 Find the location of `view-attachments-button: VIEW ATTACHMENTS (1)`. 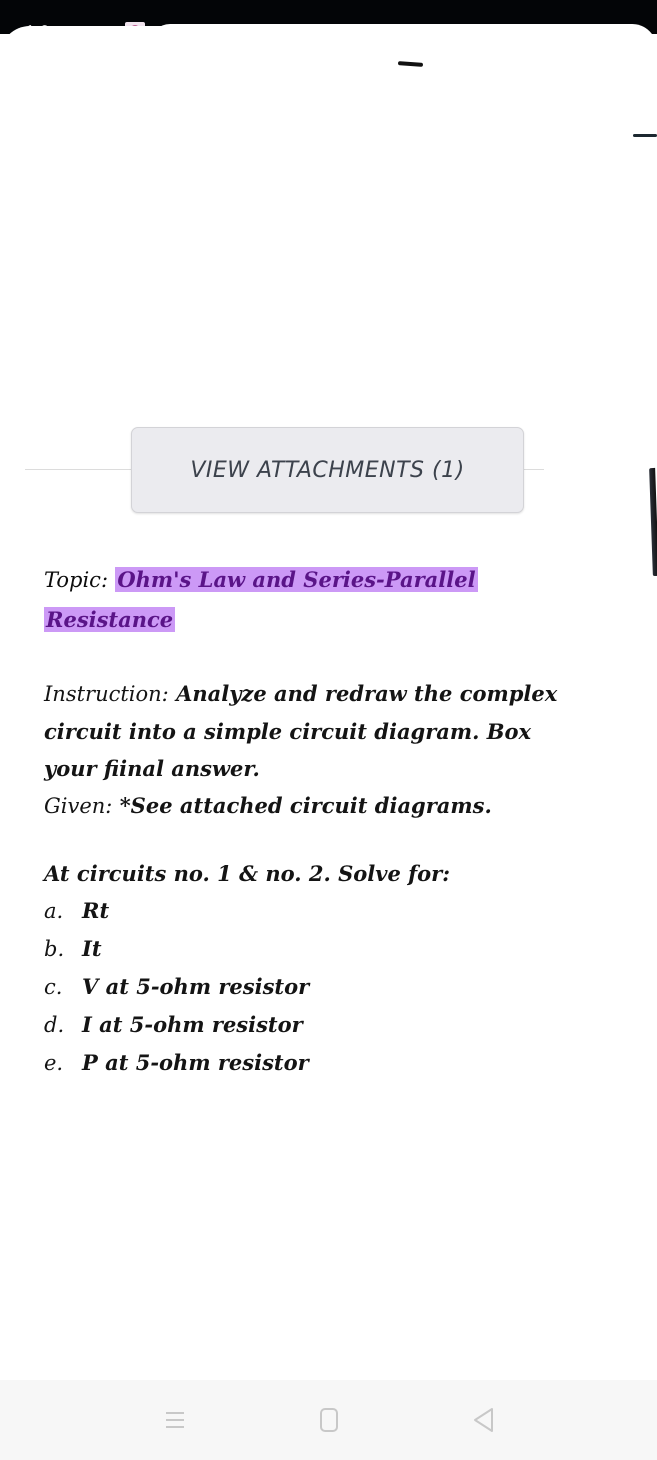

view-attachments-button: VIEW ATTACHMENTS (1) is located at coordinates (327, 470).